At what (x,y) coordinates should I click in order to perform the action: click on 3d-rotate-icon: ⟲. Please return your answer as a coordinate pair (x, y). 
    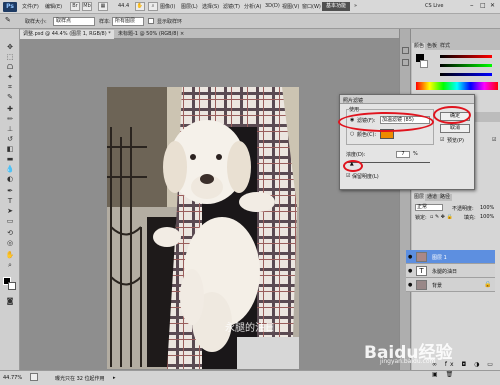
    Looking at the image, I should click on (10, 233).